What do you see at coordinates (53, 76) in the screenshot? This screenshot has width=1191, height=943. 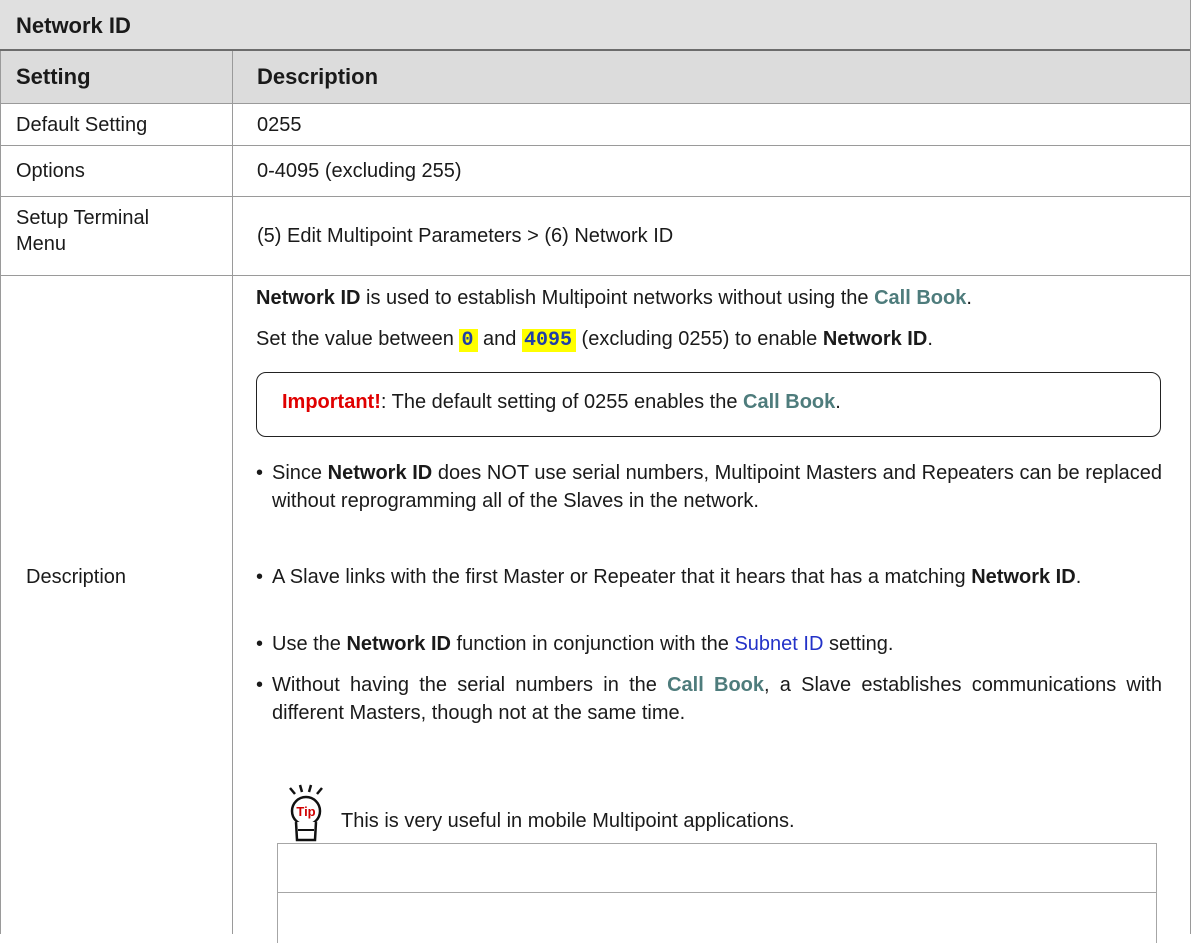 I see `header-setting: Setting` at bounding box center [53, 76].